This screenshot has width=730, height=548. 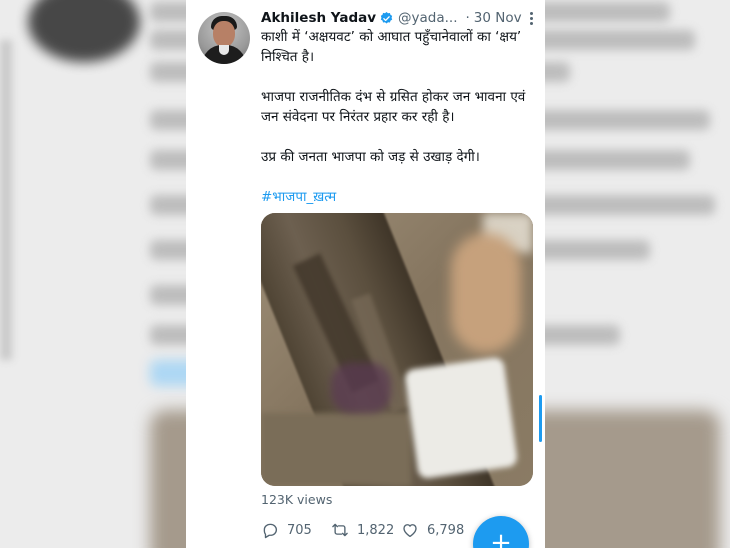 What do you see at coordinates (84, 31) in the screenshot?
I see `blurred-avatar` at bounding box center [84, 31].